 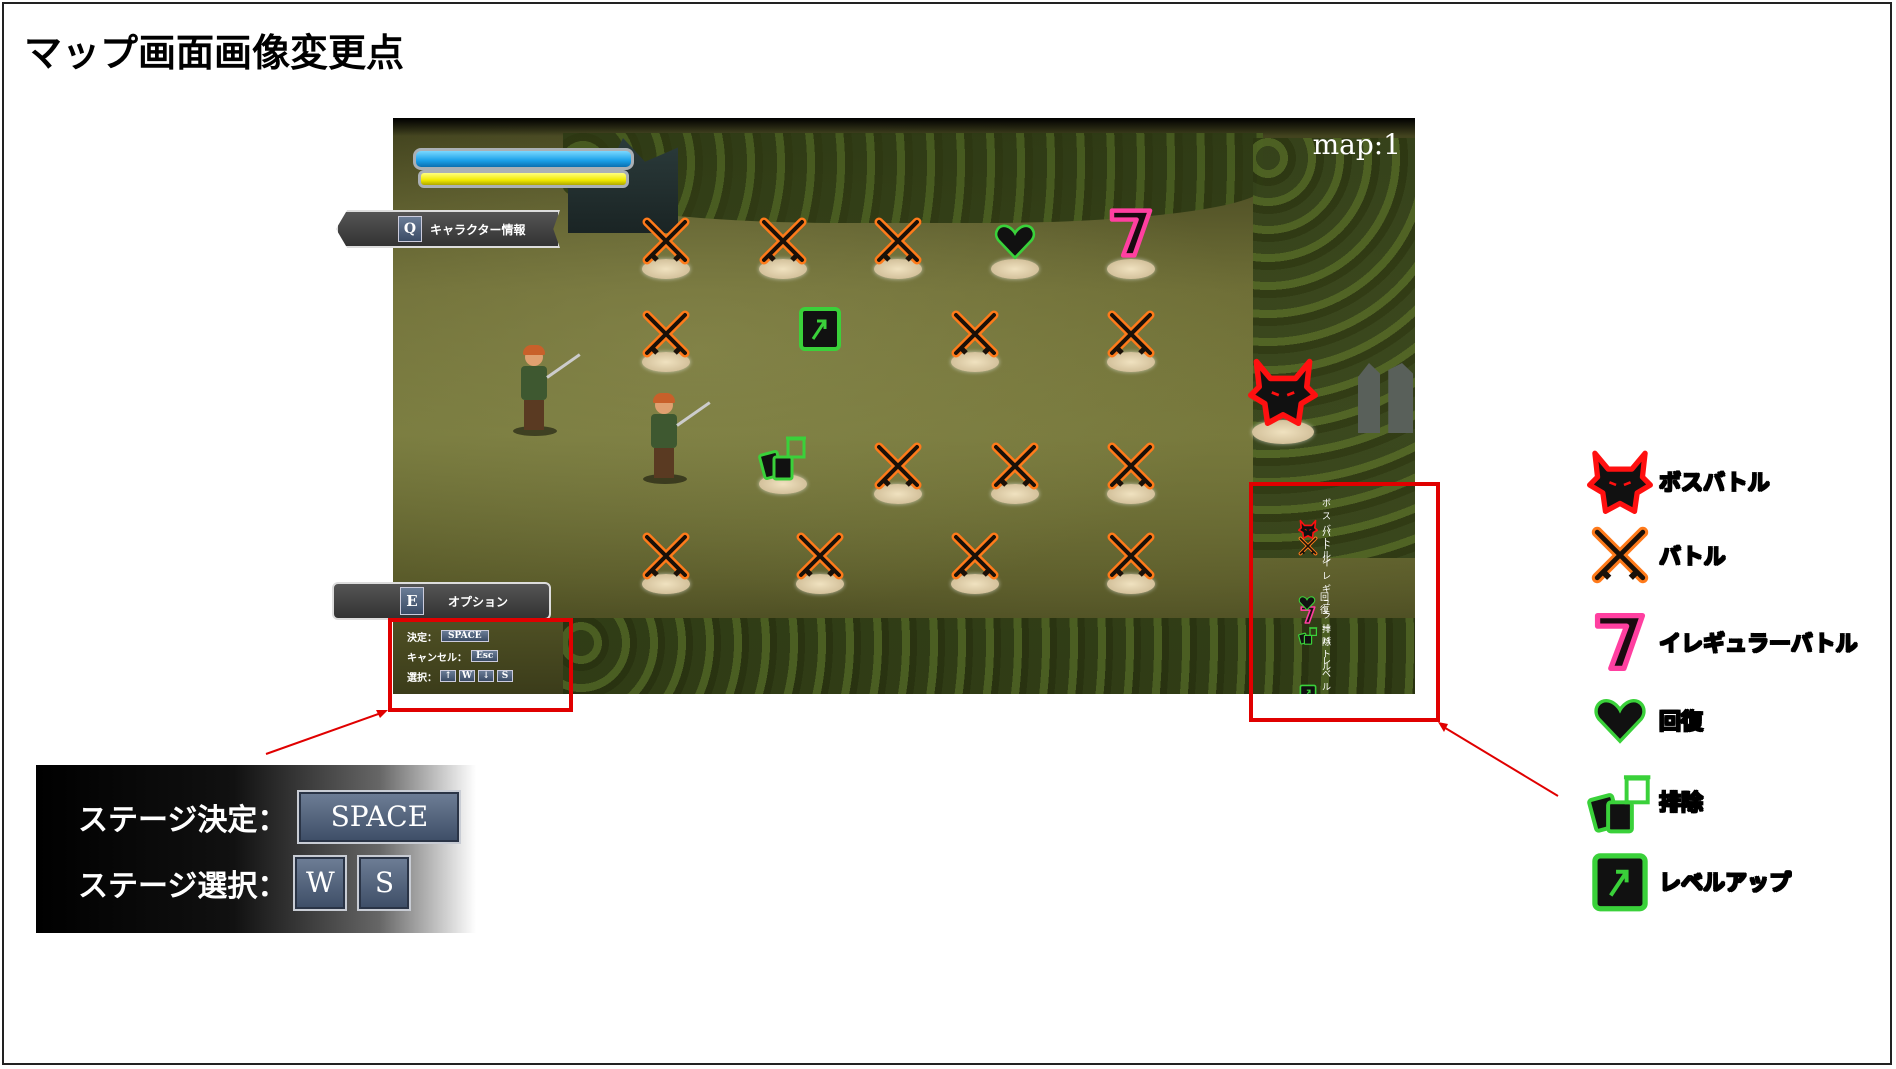 I want to click on crossed-swords-icon, so click(x=1620, y=555).